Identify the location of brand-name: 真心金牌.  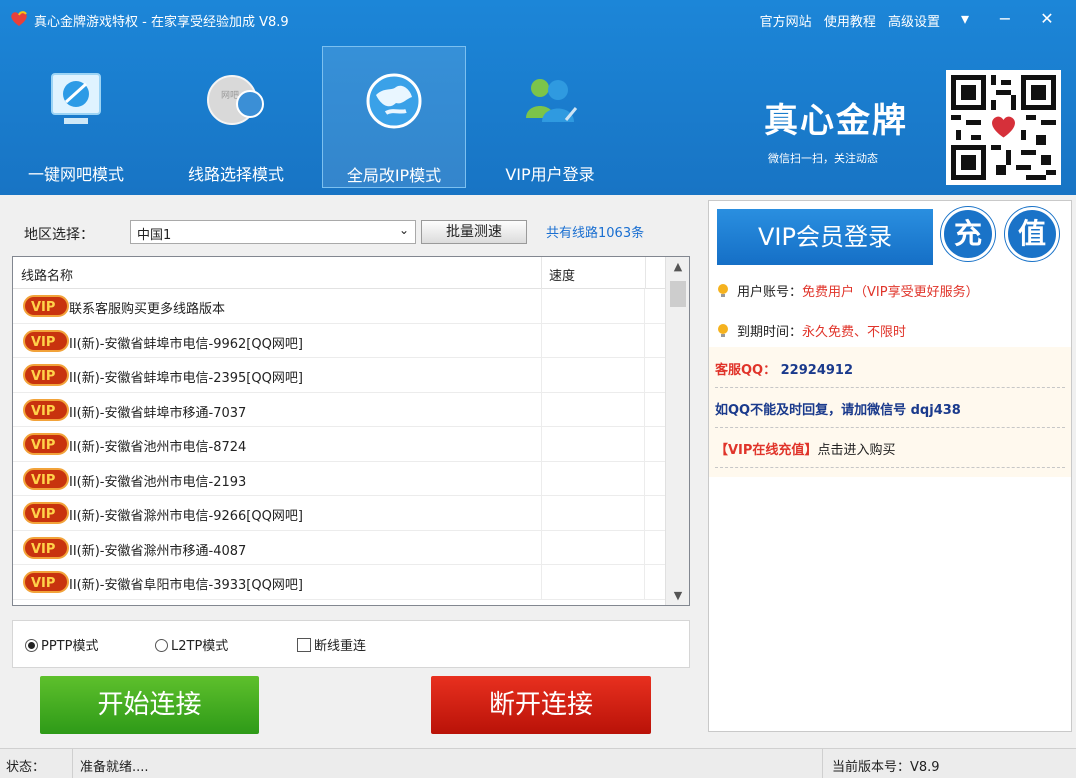
(836, 121).